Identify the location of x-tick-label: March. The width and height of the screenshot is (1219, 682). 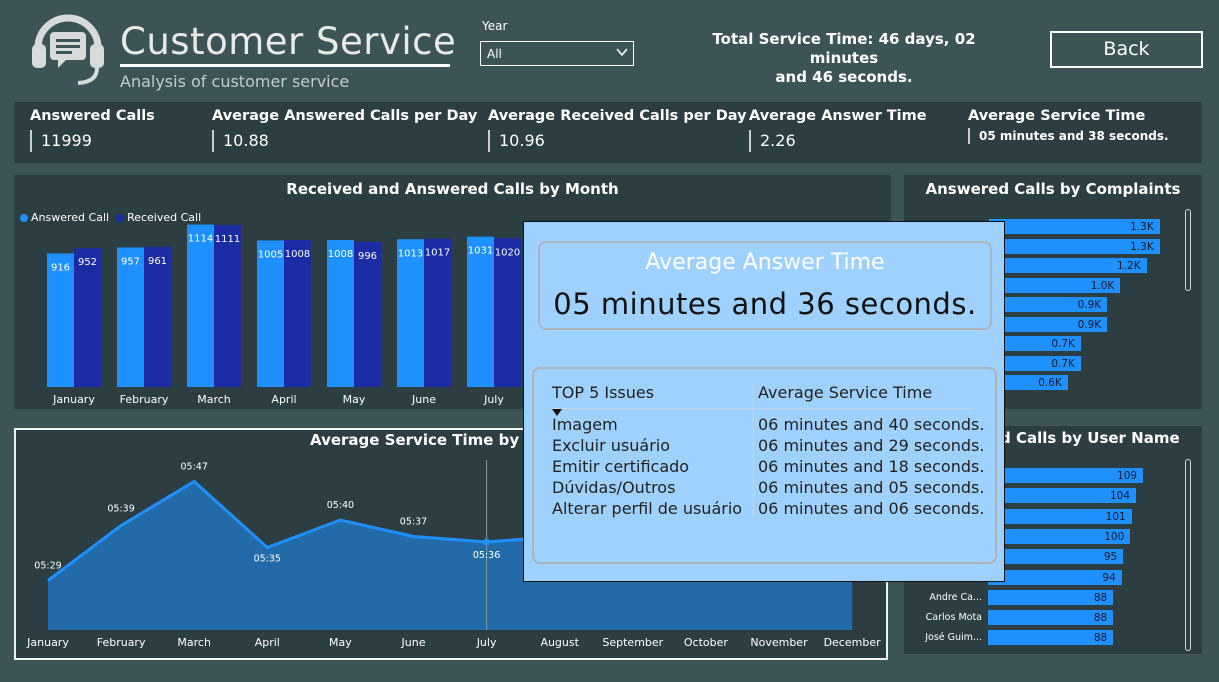
(194, 642).